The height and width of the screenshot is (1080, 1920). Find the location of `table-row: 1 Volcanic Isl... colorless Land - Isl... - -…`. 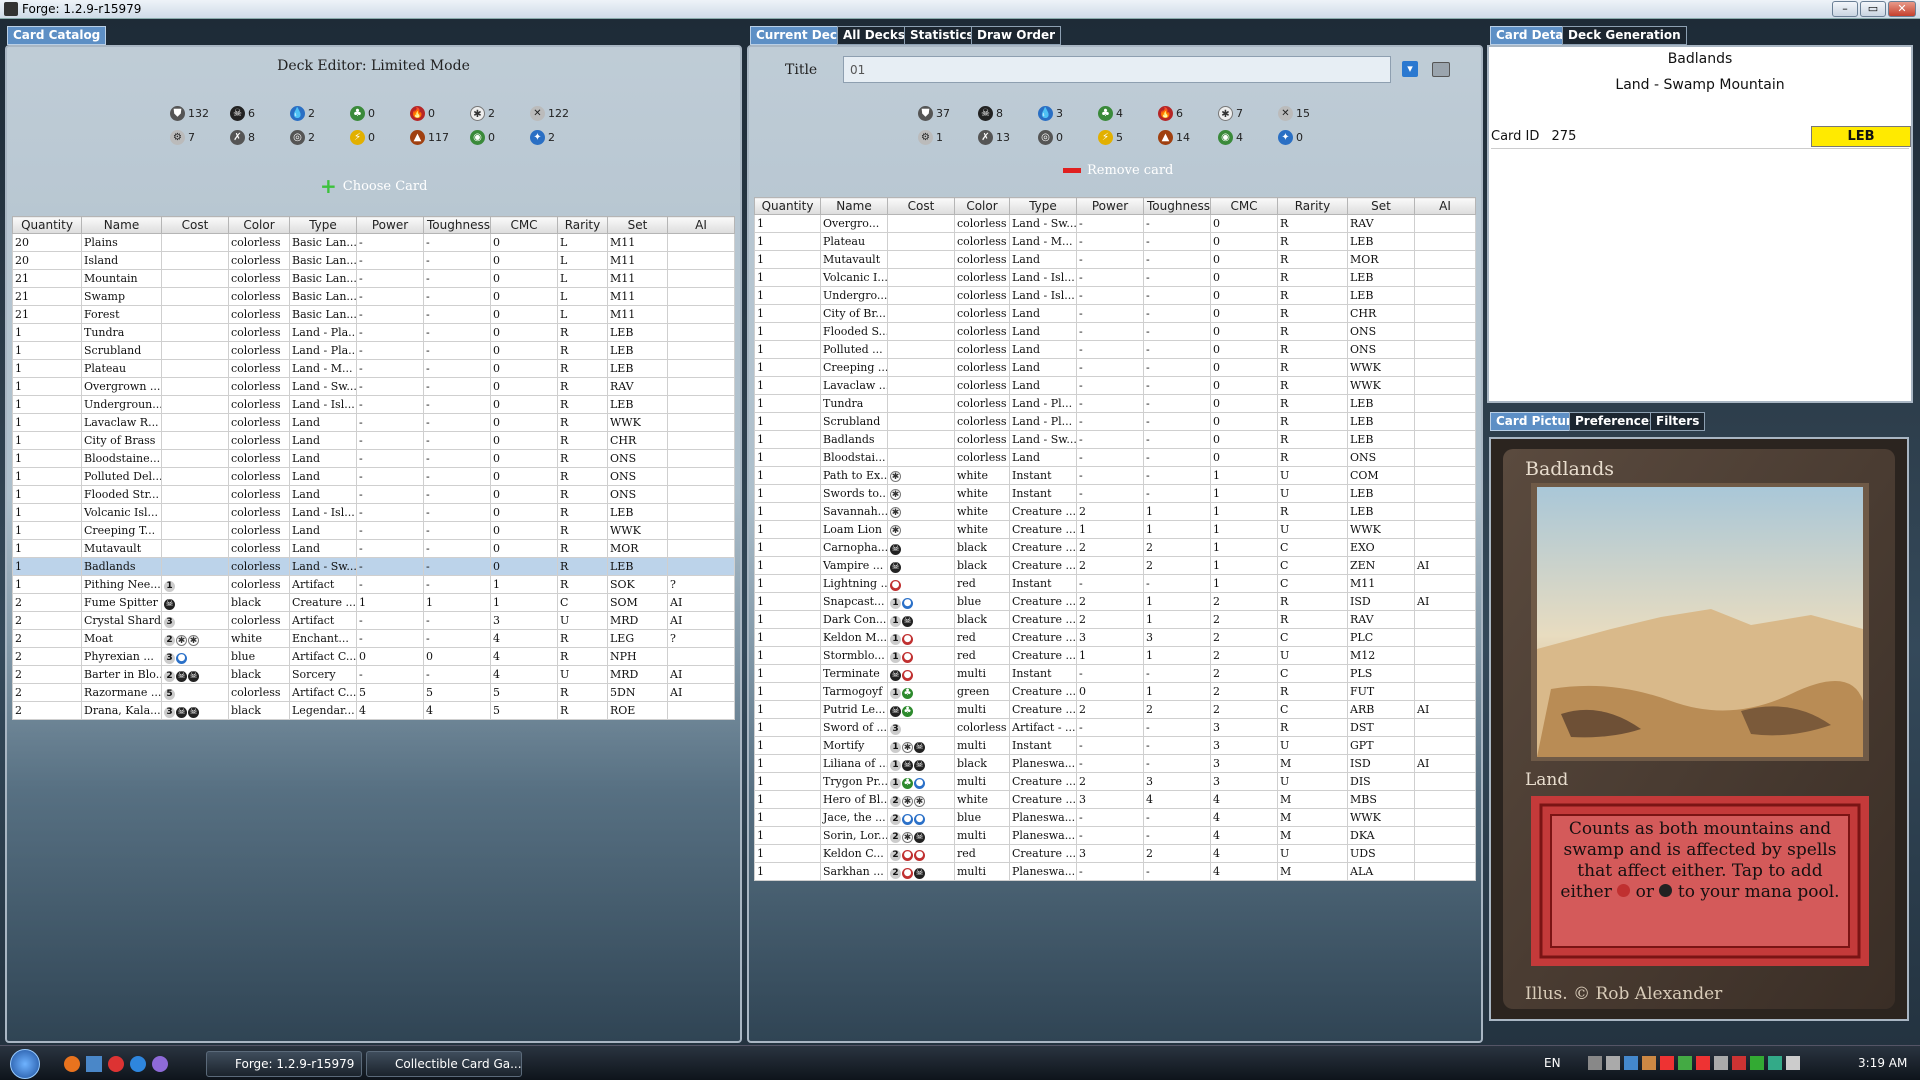

table-row: 1 Volcanic Isl... colorless Land - Isl... - -… is located at coordinates (373, 512).